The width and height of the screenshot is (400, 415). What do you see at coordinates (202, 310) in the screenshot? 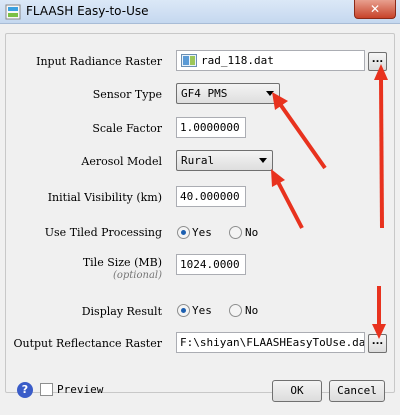
I see `display-result-yes-label: Yes` at bounding box center [202, 310].